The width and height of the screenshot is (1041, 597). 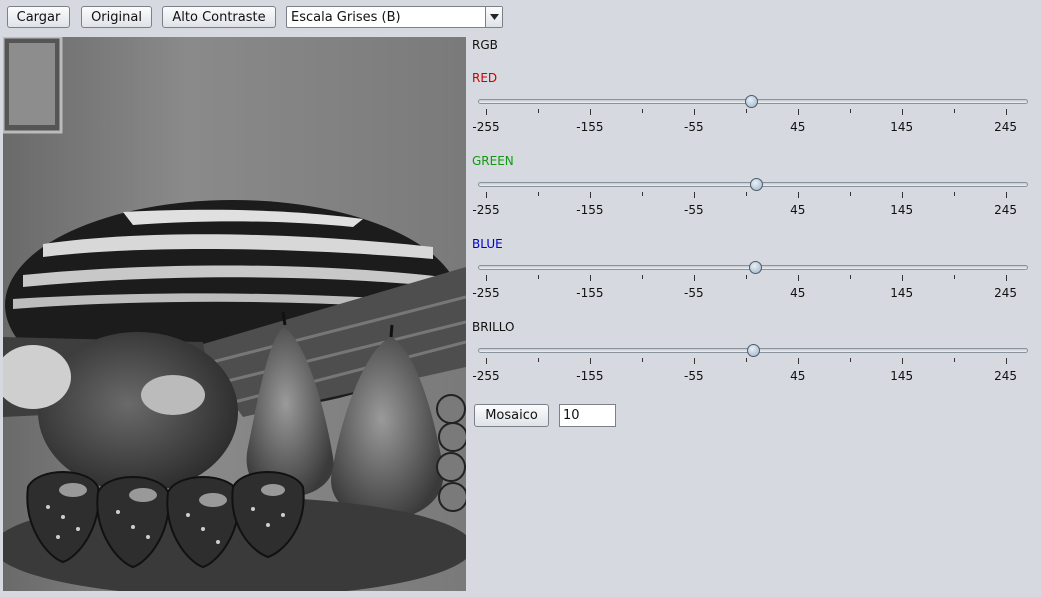 I want to click on slider-label-brillo: BRILLO, so click(x=493, y=327).